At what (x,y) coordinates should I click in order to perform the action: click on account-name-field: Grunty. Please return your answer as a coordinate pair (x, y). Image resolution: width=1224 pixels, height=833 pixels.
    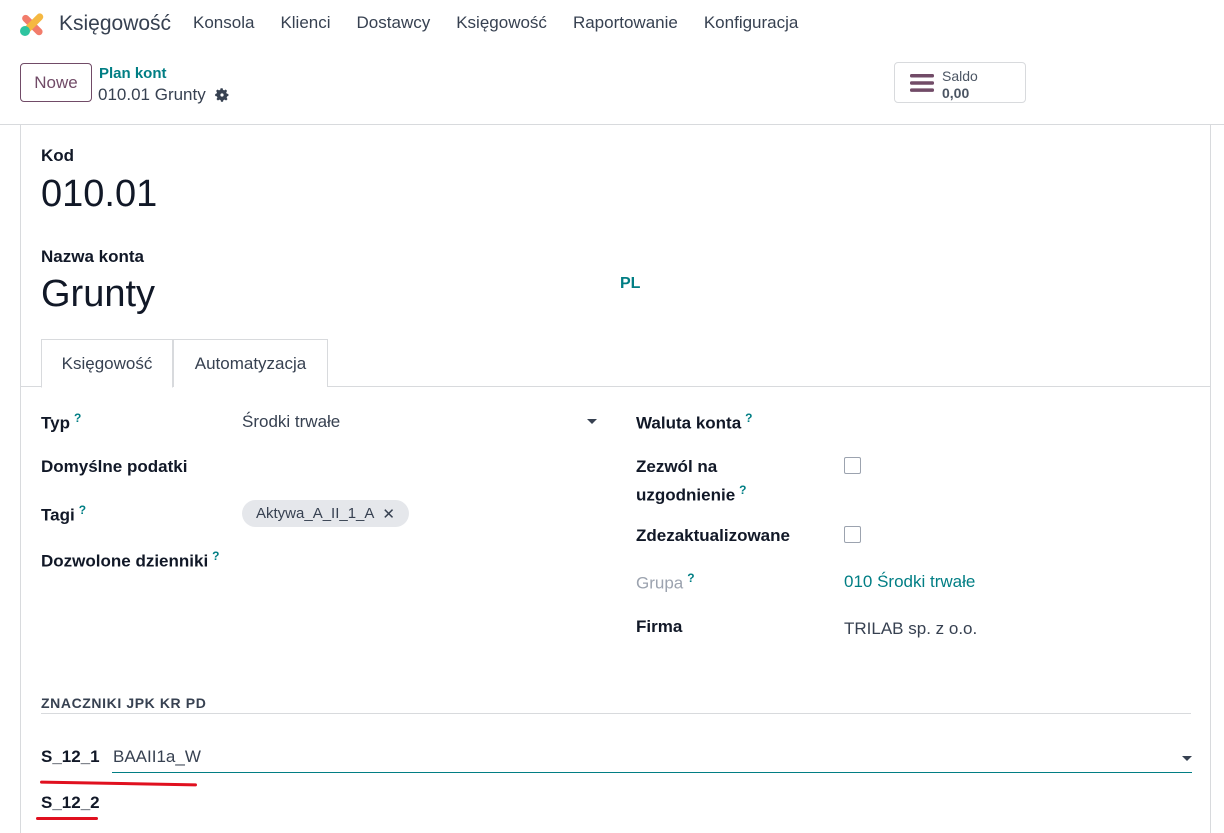
    Looking at the image, I should click on (98, 294).